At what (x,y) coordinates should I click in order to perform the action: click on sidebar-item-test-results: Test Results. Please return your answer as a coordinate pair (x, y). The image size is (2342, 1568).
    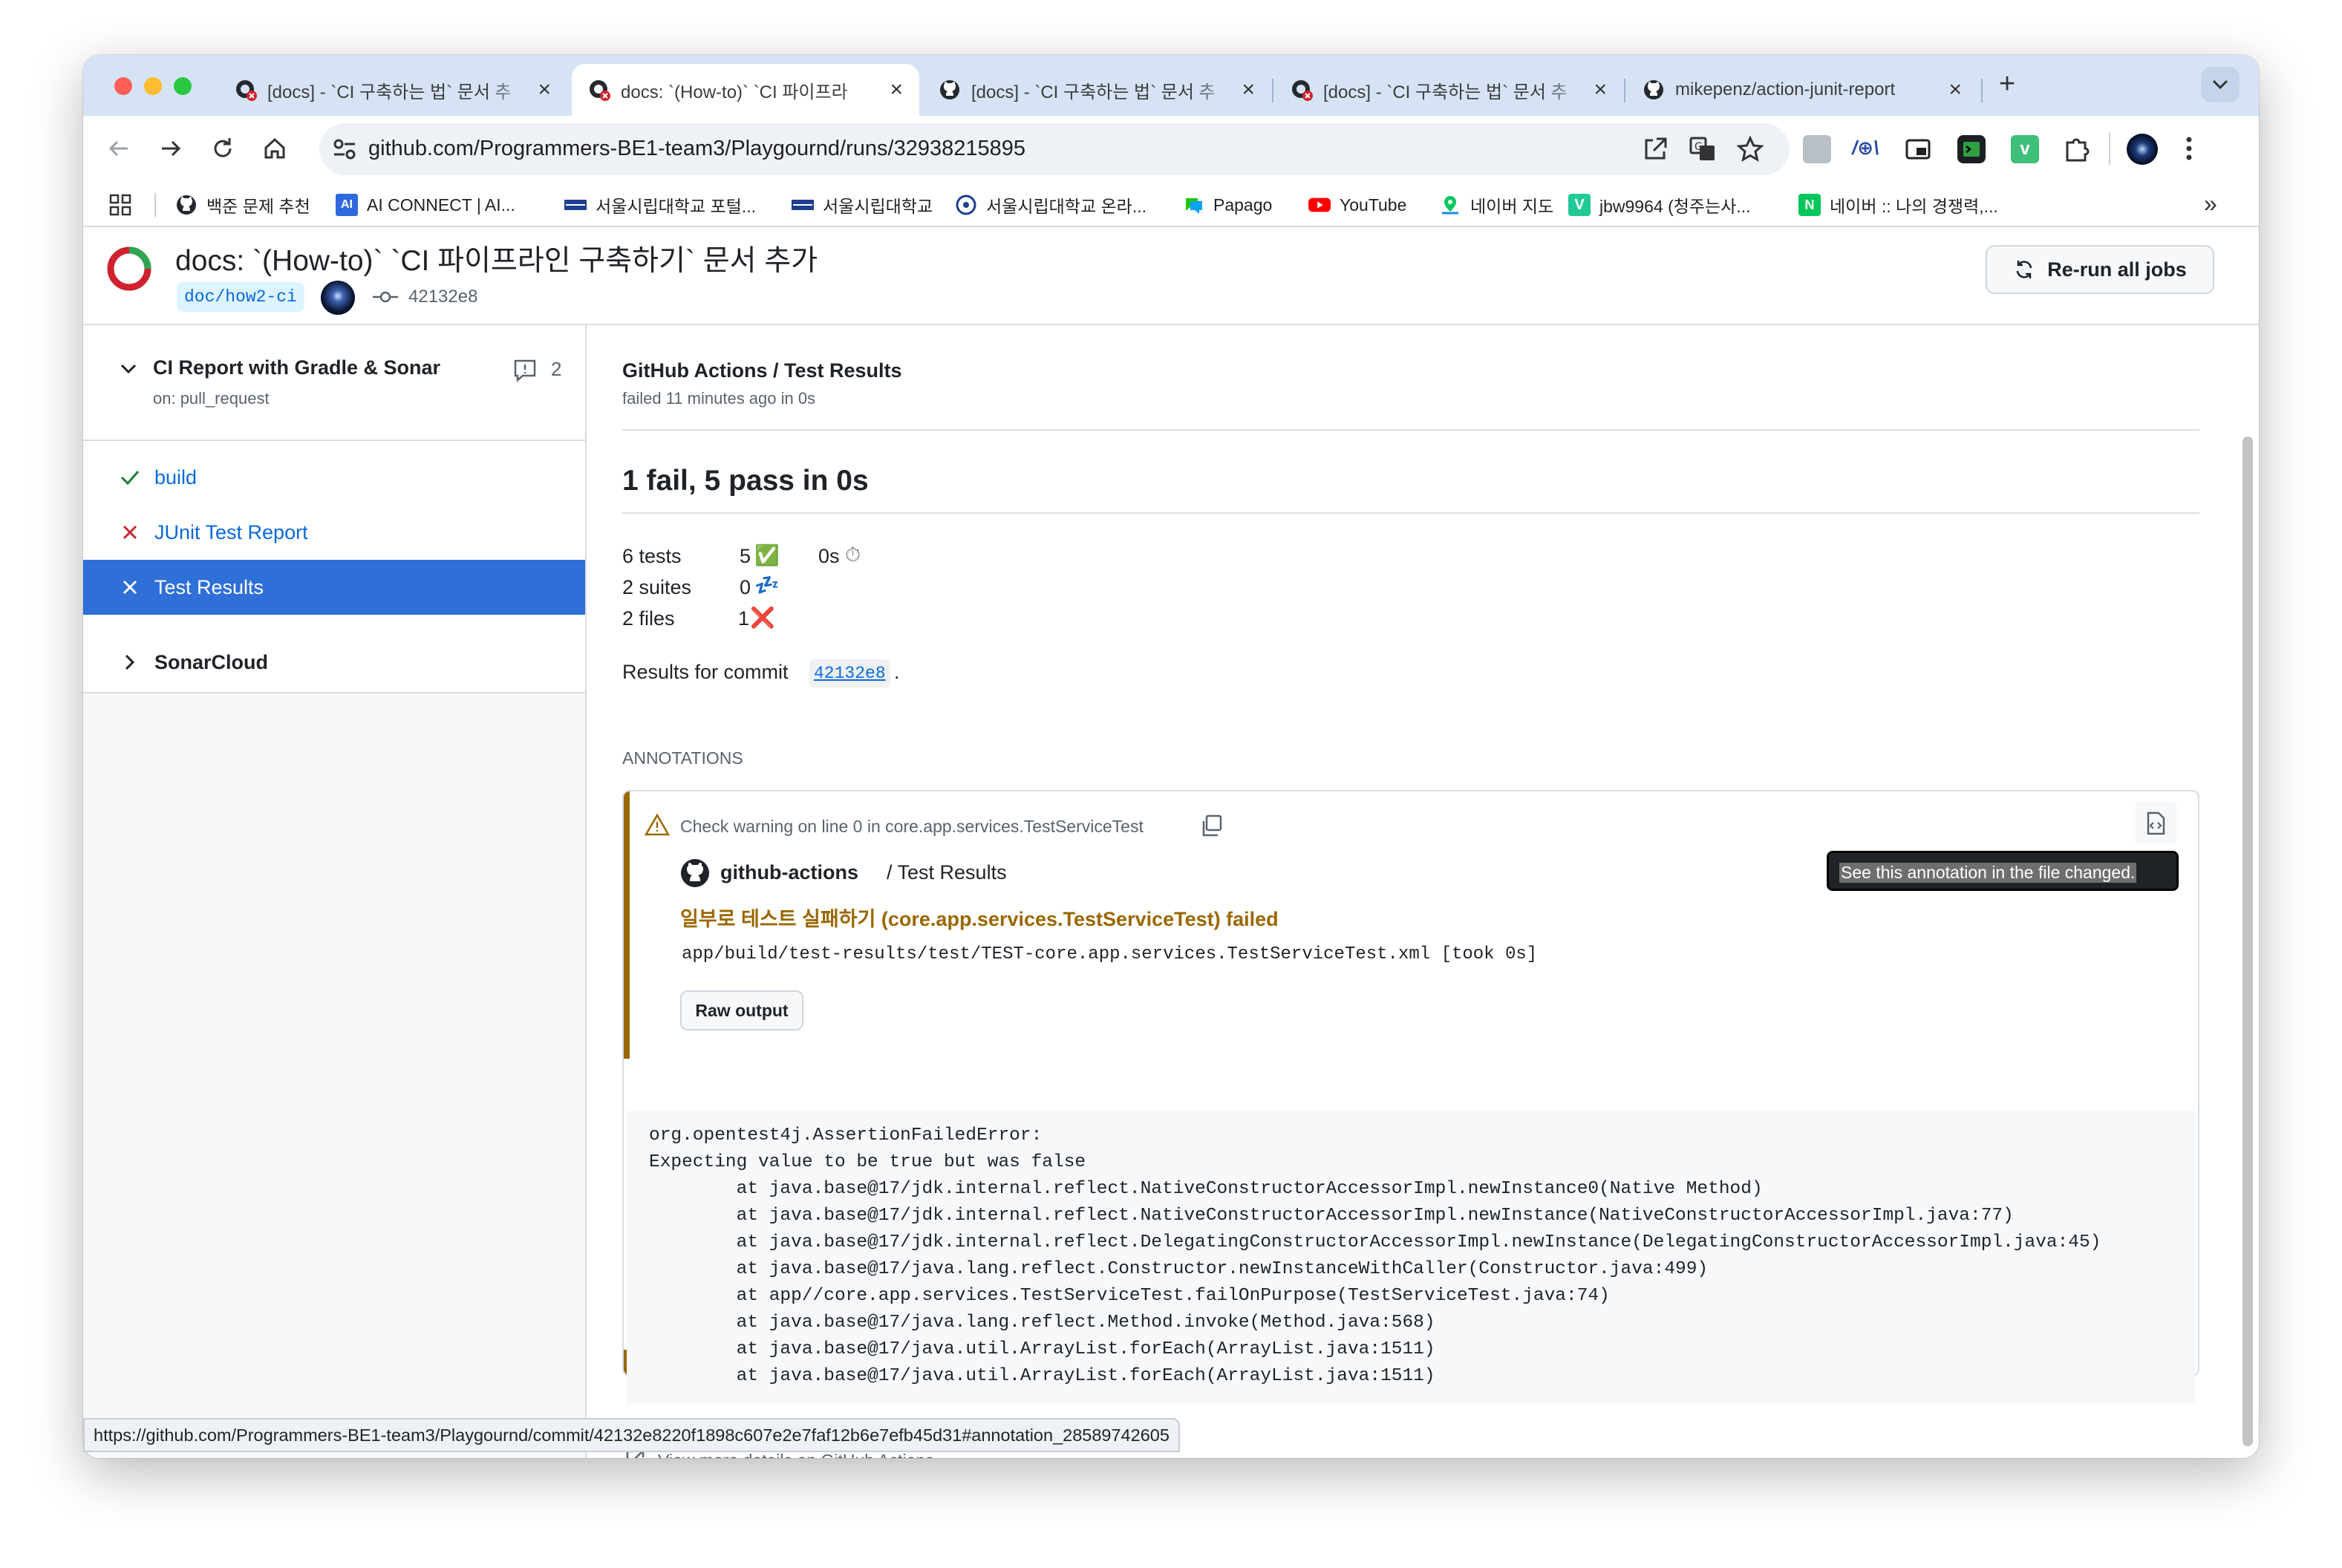
    Looking at the image, I should click on (334, 587).